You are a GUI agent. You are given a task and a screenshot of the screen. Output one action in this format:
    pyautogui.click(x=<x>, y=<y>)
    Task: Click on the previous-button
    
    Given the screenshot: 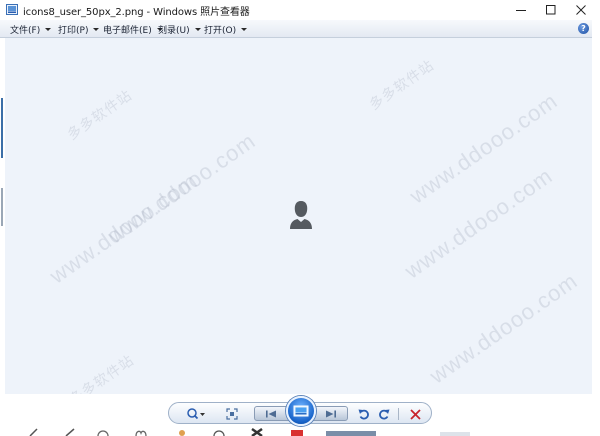 What is the action you would take?
    pyautogui.click(x=271, y=413)
    